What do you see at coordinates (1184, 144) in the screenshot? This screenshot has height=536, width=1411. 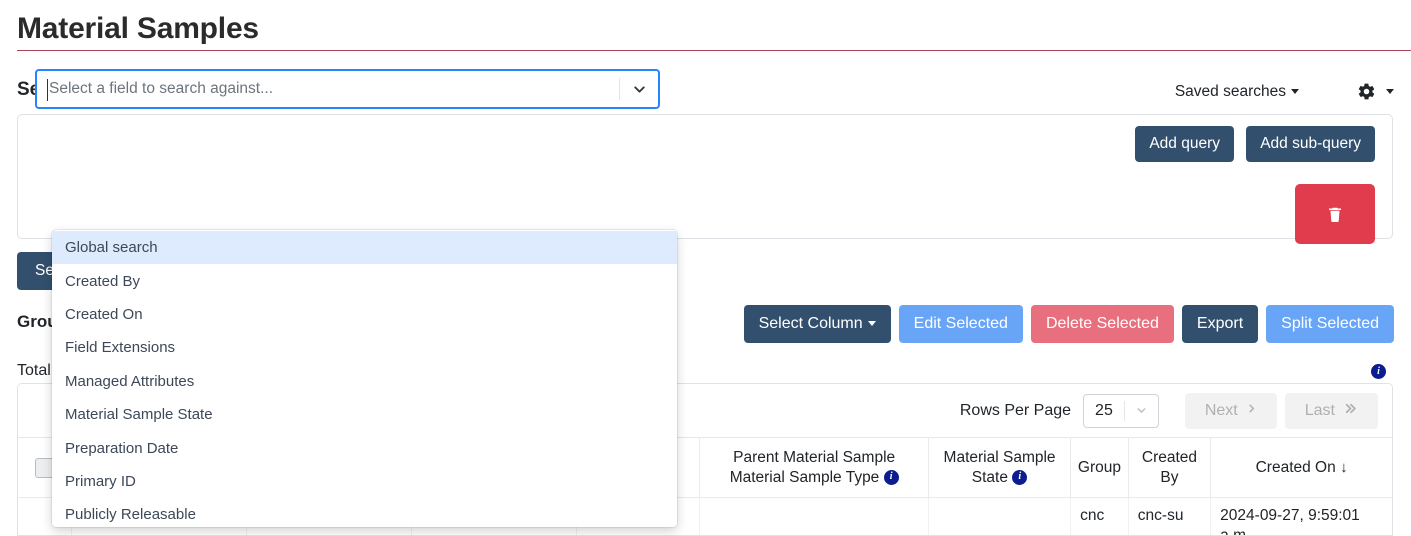 I see `add-query-button: Add query` at bounding box center [1184, 144].